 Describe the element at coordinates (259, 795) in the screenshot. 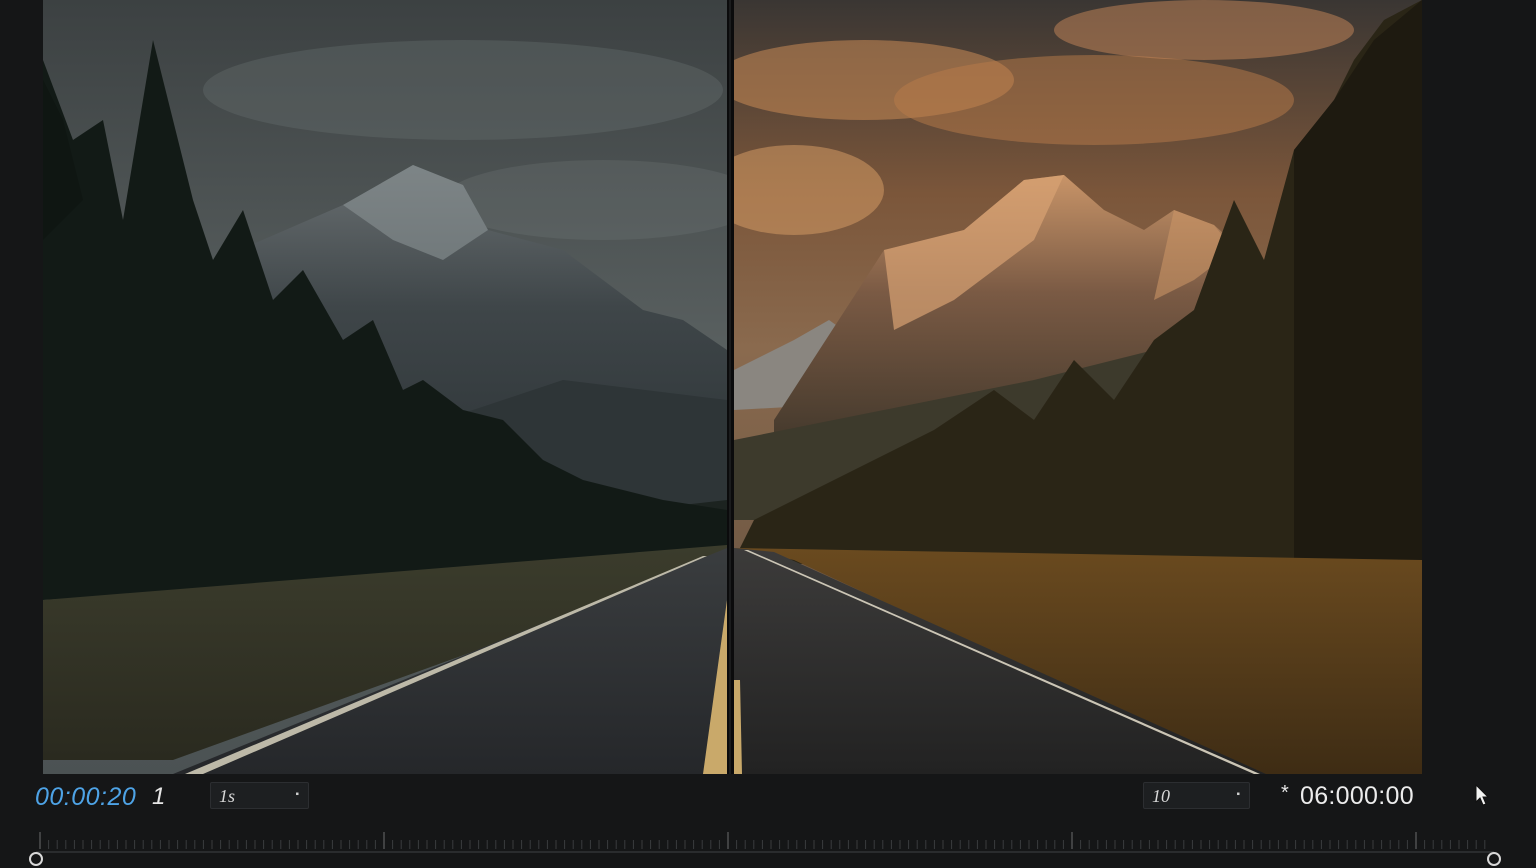

I see `zoom-dropdown: 1s ▪` at that location.